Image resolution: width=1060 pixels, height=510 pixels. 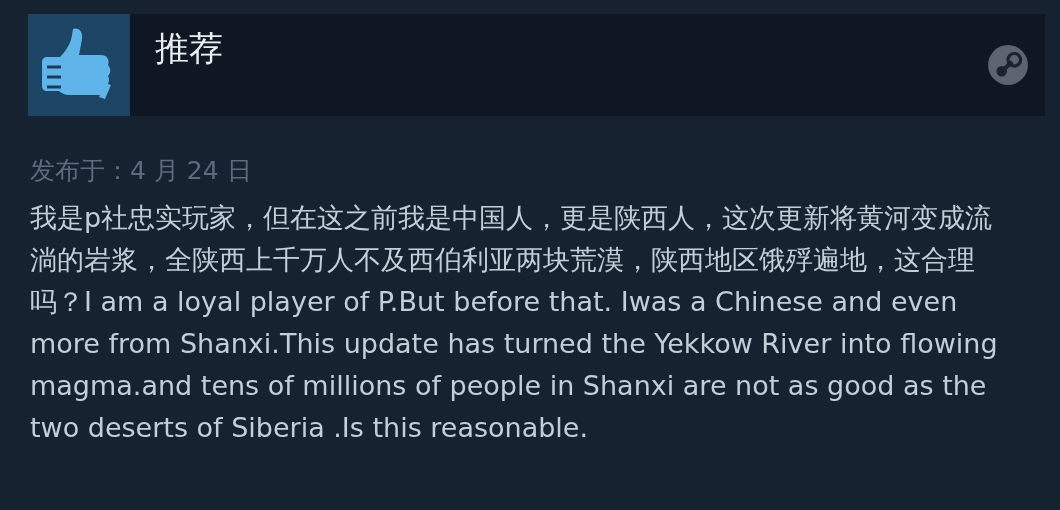 What do you see at coordinates (1008, 65) in the screenshot?
I see `steam-logo-icon` at bounding box center [1008, 65].